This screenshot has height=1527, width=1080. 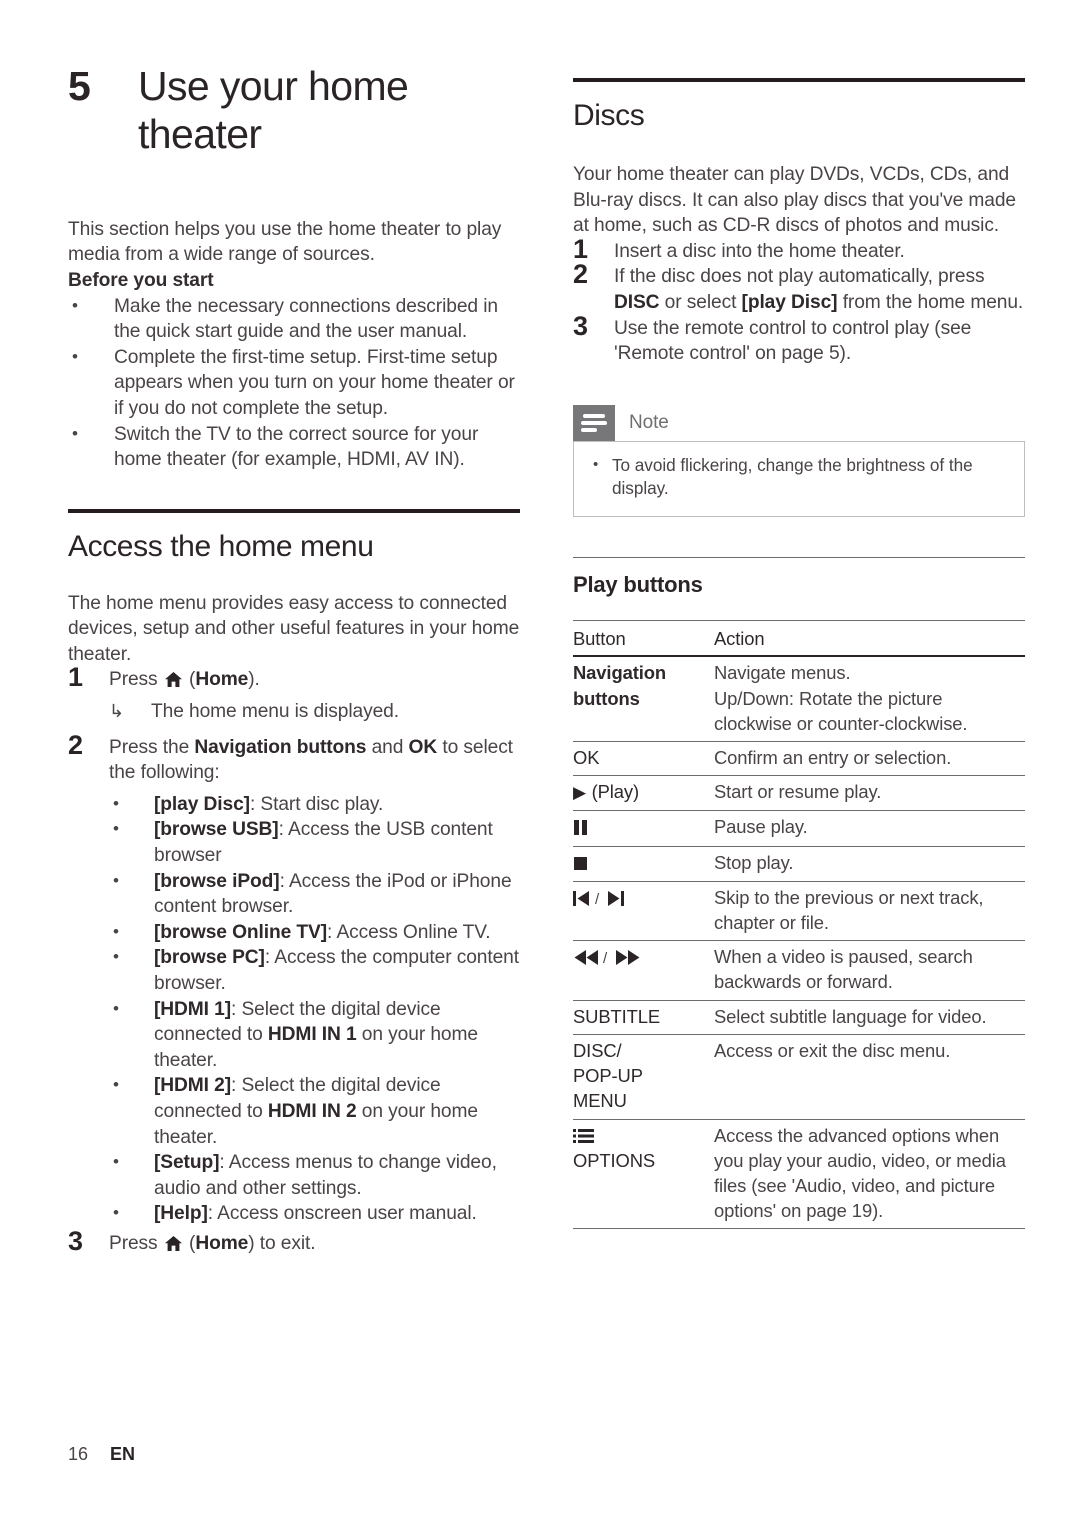 I want to click on cell-button: /, so click(x=643, y=970).